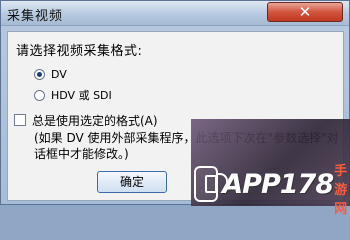  I want to click on radio-label-hdv-sdi: HDV 或 SDI, so click(81, 95).